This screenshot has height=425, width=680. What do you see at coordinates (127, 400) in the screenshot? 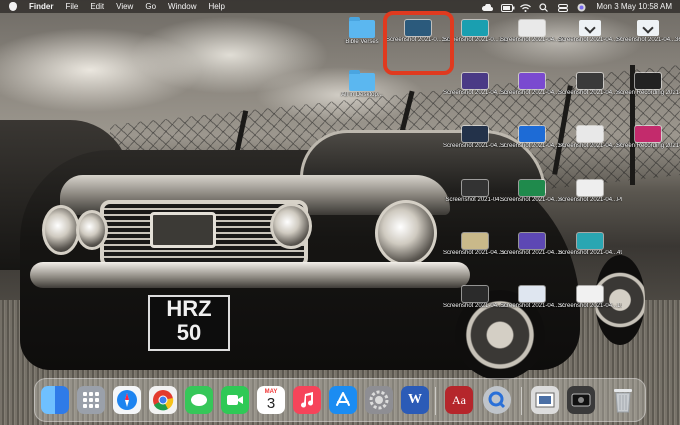
I see `safari-icon` at bounding box center [127, 400].